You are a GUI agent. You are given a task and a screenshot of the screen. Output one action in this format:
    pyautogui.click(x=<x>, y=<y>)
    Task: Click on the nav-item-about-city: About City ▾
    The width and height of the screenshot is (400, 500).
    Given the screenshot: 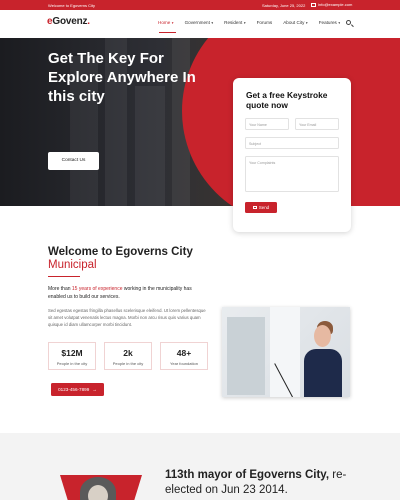 What is the action you would take?
    pyautogui.click(x=295, y=22)
    